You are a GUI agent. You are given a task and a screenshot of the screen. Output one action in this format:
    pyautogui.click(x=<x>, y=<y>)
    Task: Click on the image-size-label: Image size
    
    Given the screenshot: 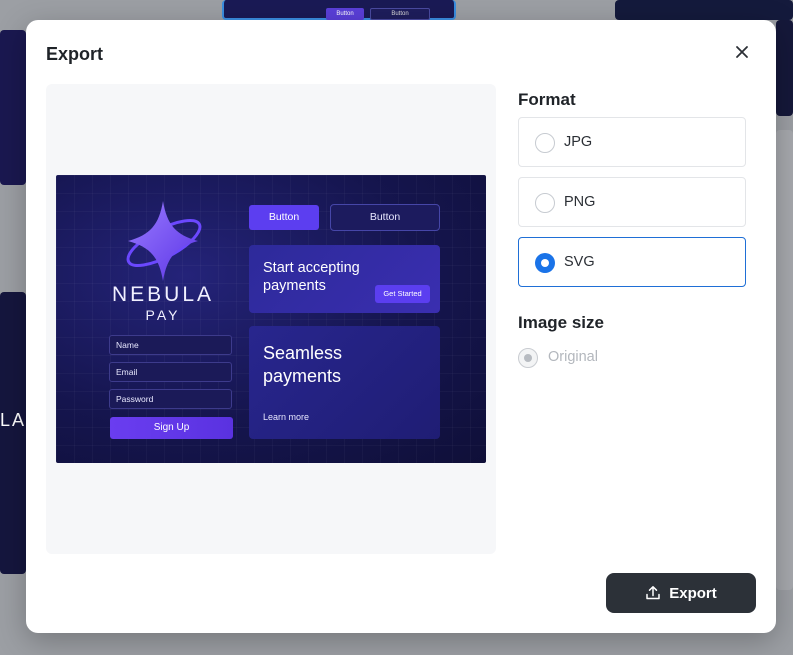 What is the action you would take?
    pyautogui.click(x=561, y=322)
    